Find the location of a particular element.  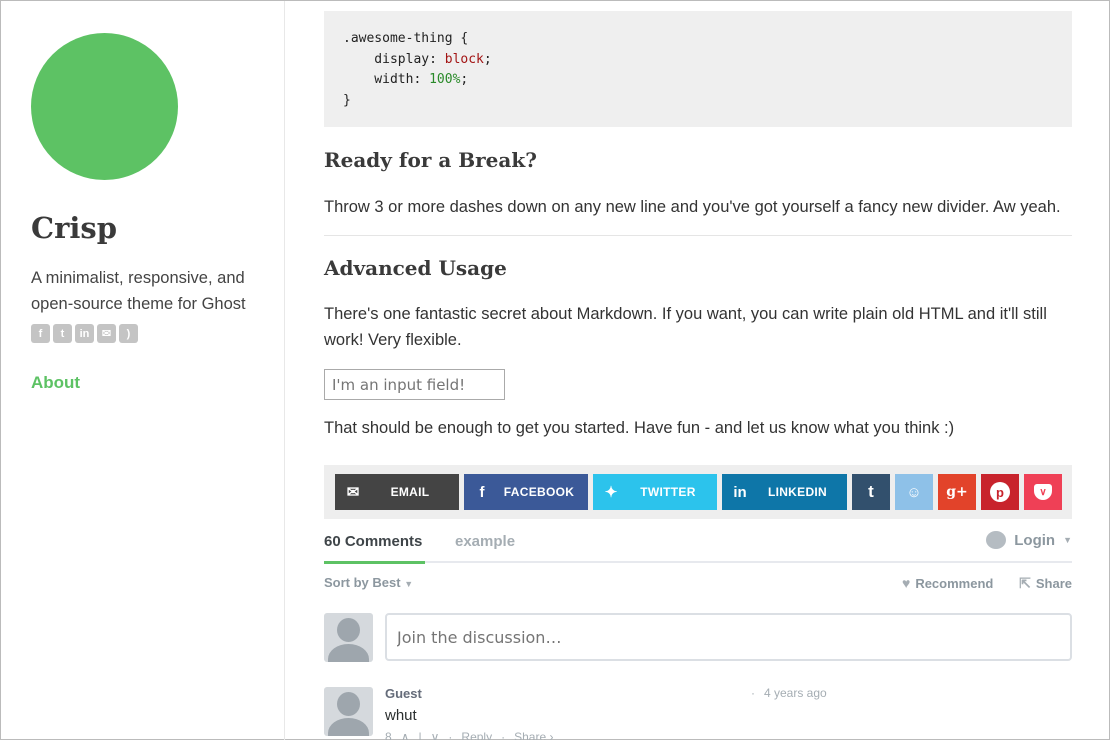

reddit-icon: ☺ is located at coordinates (914, 492).